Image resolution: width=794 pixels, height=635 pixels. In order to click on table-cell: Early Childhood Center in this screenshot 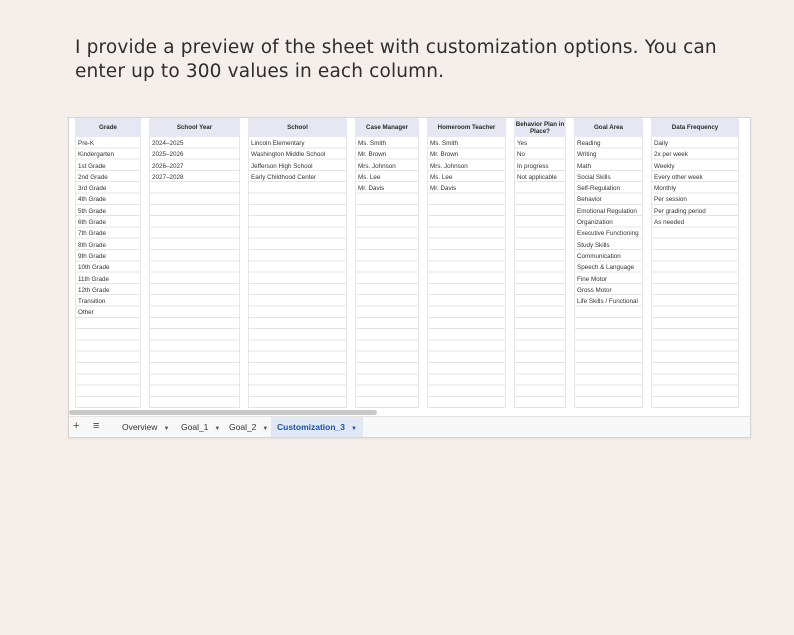, I will do `click(297, 177)`.